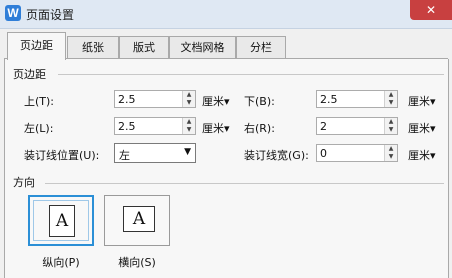 The height and width of the screenshot is (278, 452). Describe the element at coordinates (155, 99) in the screenshot. I see `top-margin-input: 2.5 ▲ ▼` at that location.